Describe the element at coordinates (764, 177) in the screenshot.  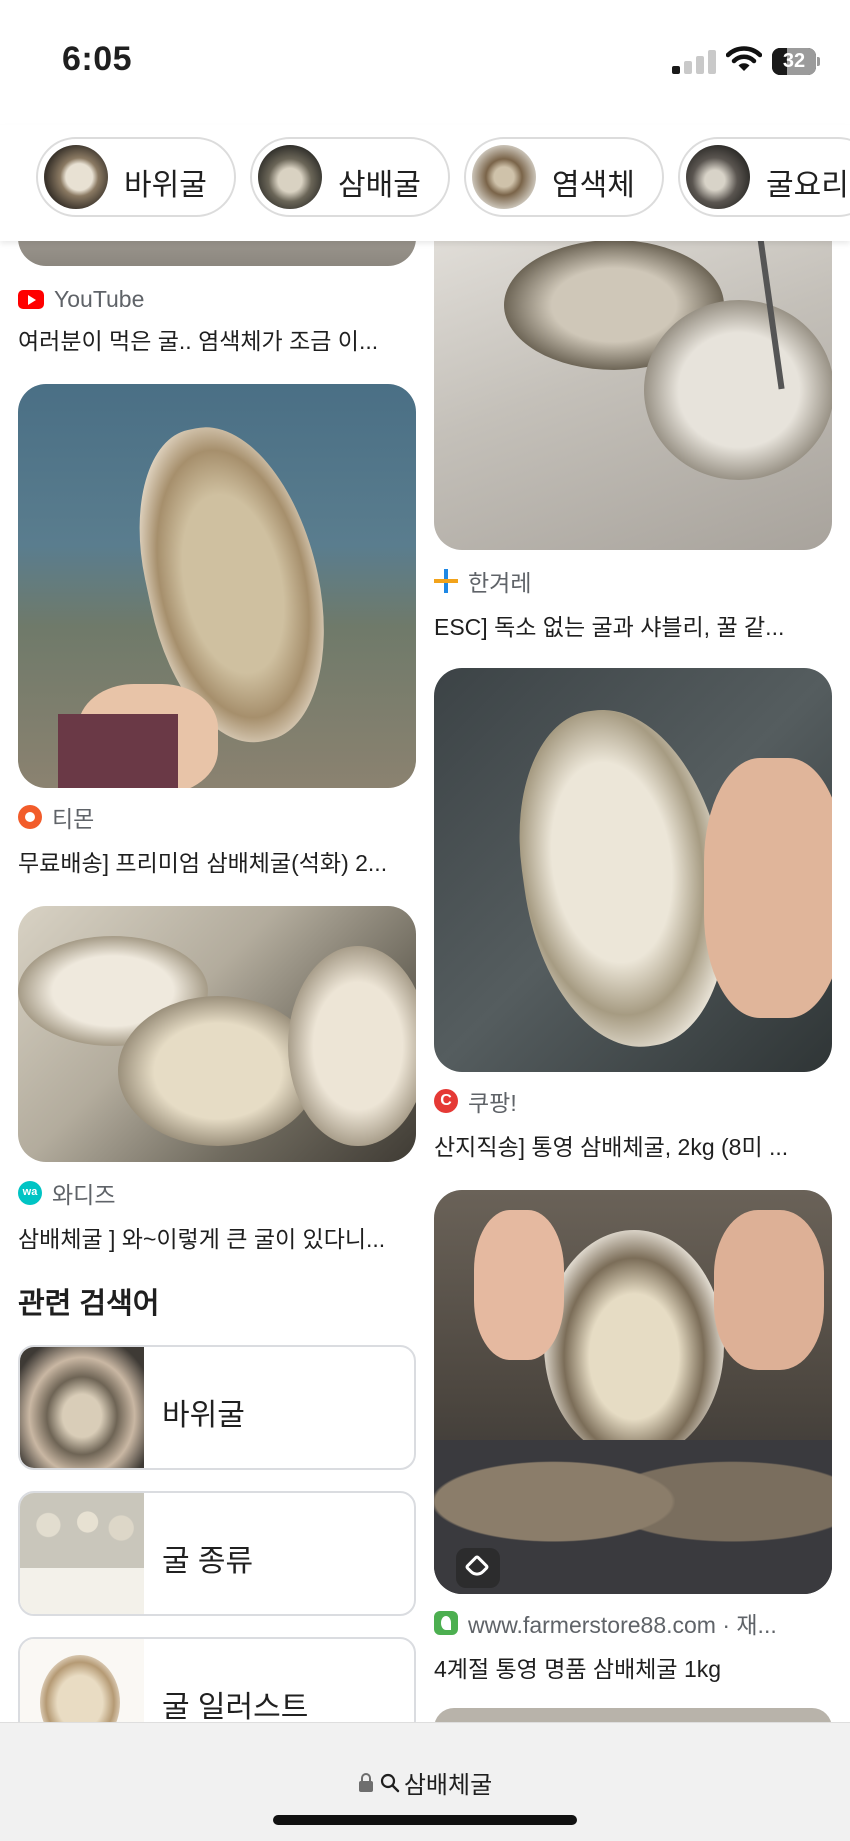
I see `chip-굴요리: 굴요리` at that location.